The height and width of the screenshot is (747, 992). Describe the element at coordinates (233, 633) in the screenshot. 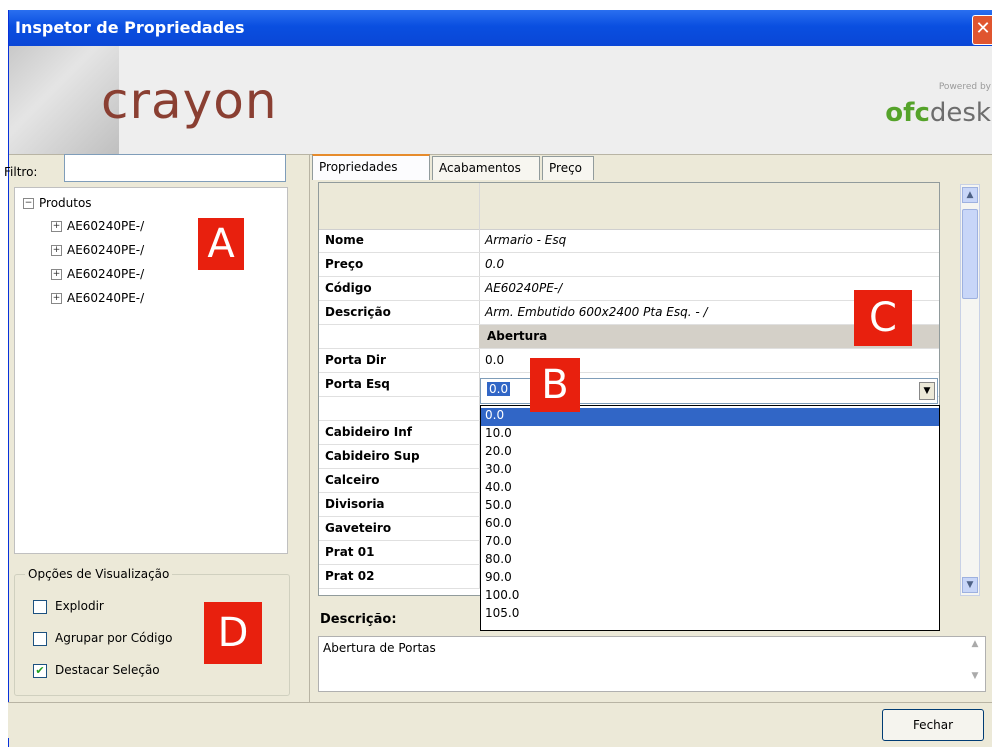

I see `marker-d: D` at that location.